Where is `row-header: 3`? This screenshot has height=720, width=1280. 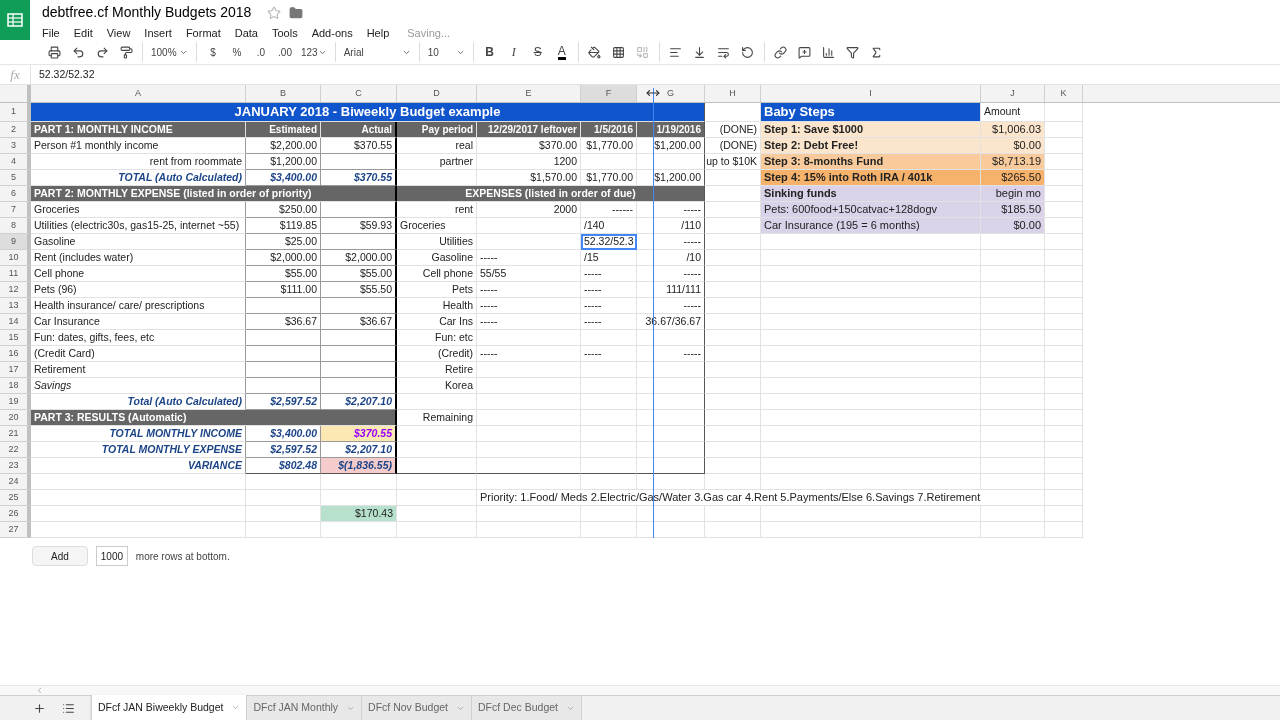 row-header: 3 is located at coordinates (15, 146).